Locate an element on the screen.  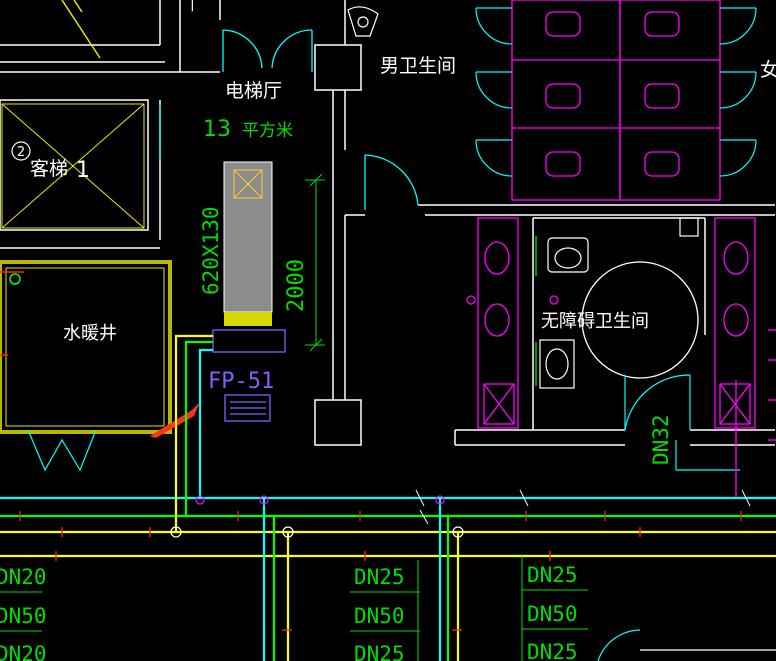
accessible-fixtures is located at coordinates (619, 303).